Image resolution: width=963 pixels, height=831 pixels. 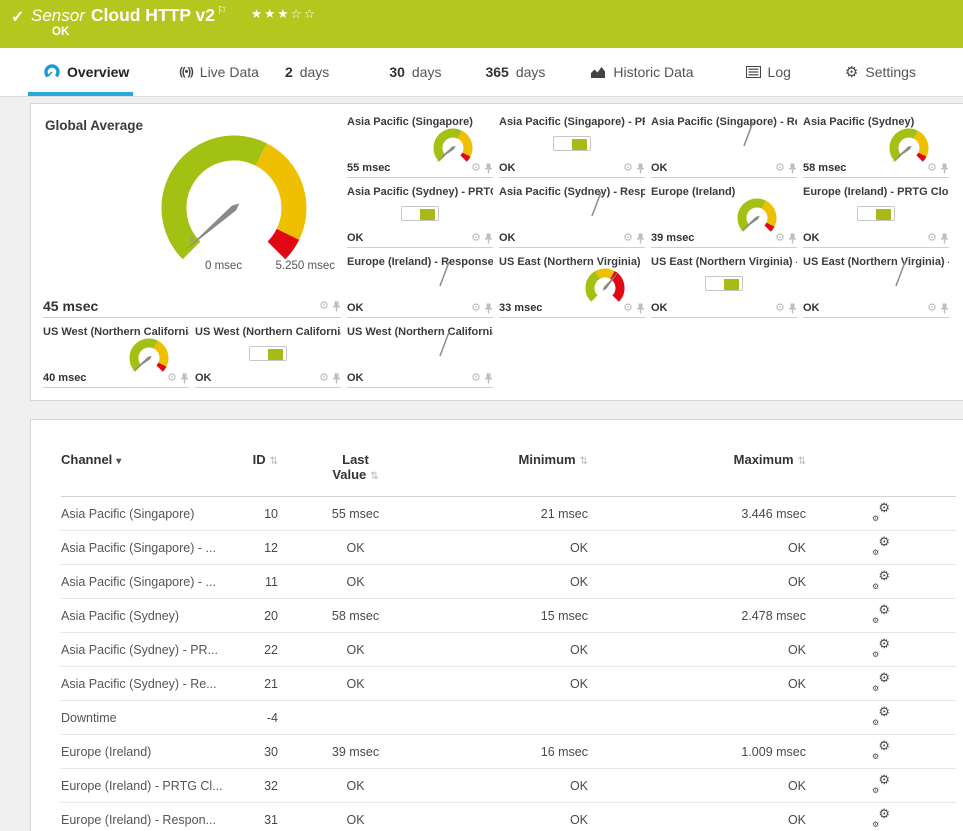 I want to click on tab-365-days: 365 days, so click(x=515, y=72).